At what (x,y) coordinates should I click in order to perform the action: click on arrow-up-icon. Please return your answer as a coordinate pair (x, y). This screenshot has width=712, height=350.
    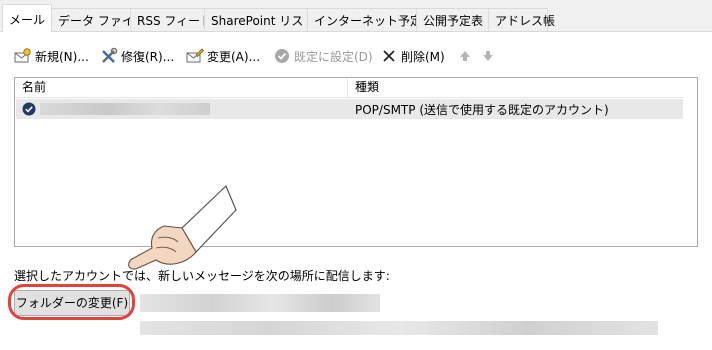
    Looking at the image, I should click on (465, 56).